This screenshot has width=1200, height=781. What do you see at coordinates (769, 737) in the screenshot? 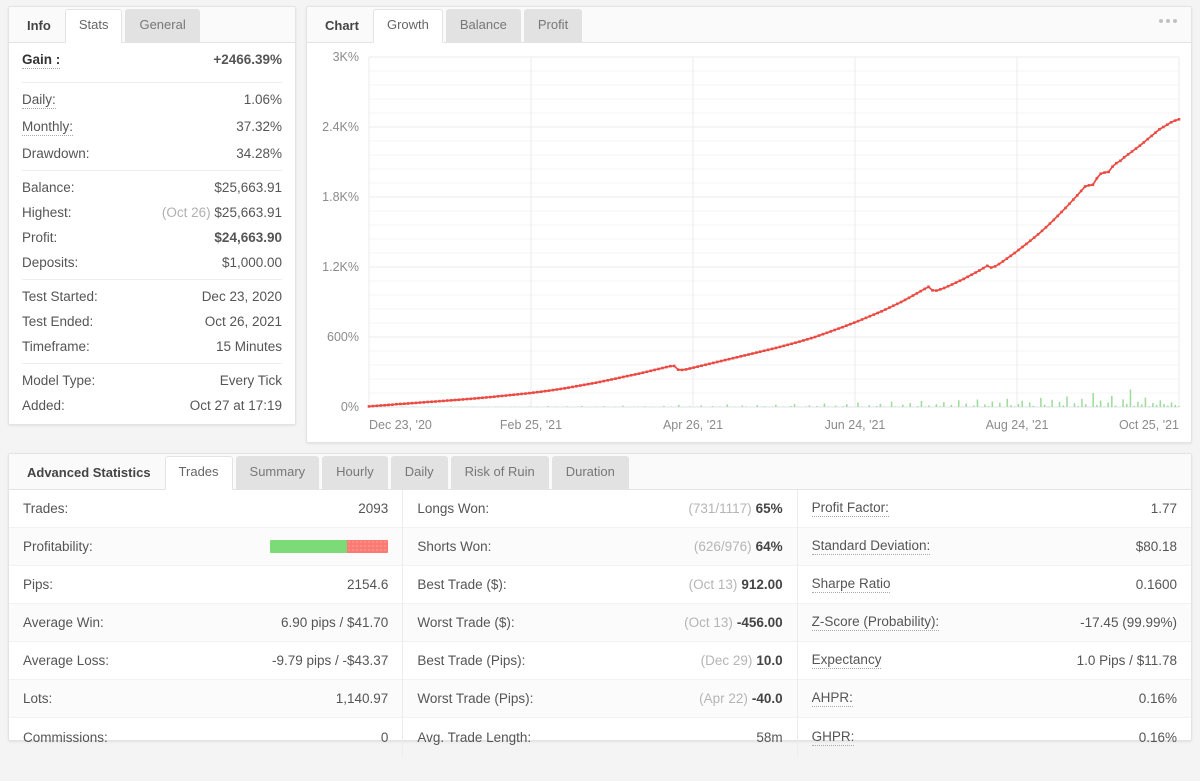
I see `stats-row-amount: 58m` at bounding box center [769, 737].